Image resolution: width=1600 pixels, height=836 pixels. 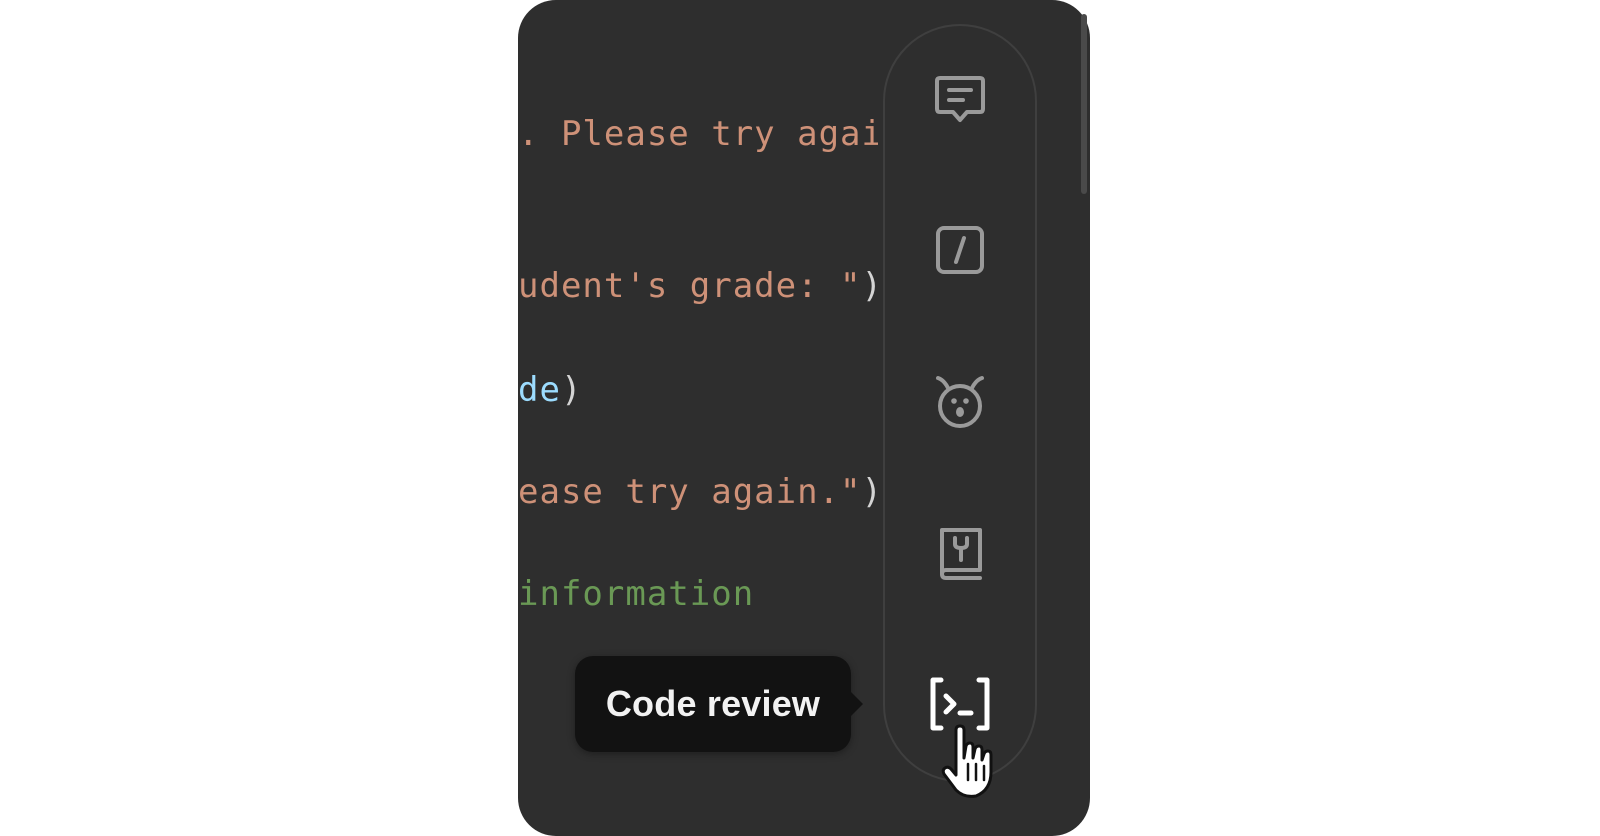 I want to click on code-line: . Please try again, so click(x=698, y=134).